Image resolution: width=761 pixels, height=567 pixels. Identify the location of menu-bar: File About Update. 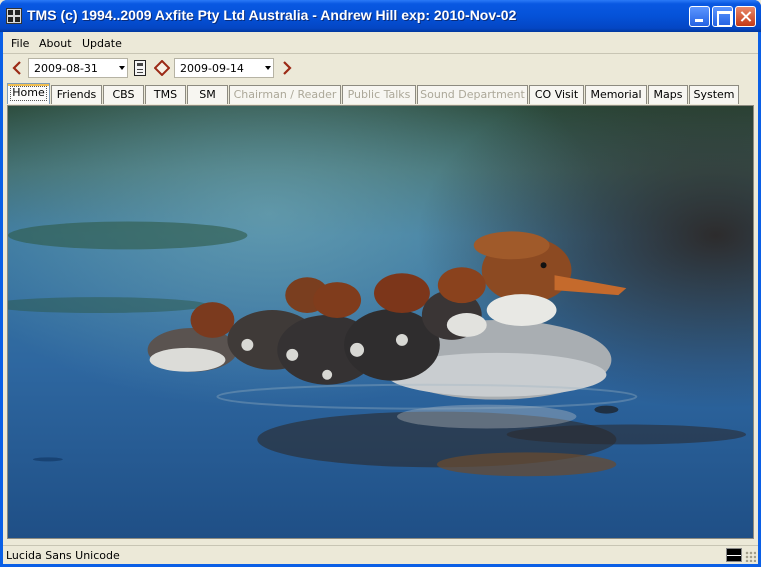
(380, 43).